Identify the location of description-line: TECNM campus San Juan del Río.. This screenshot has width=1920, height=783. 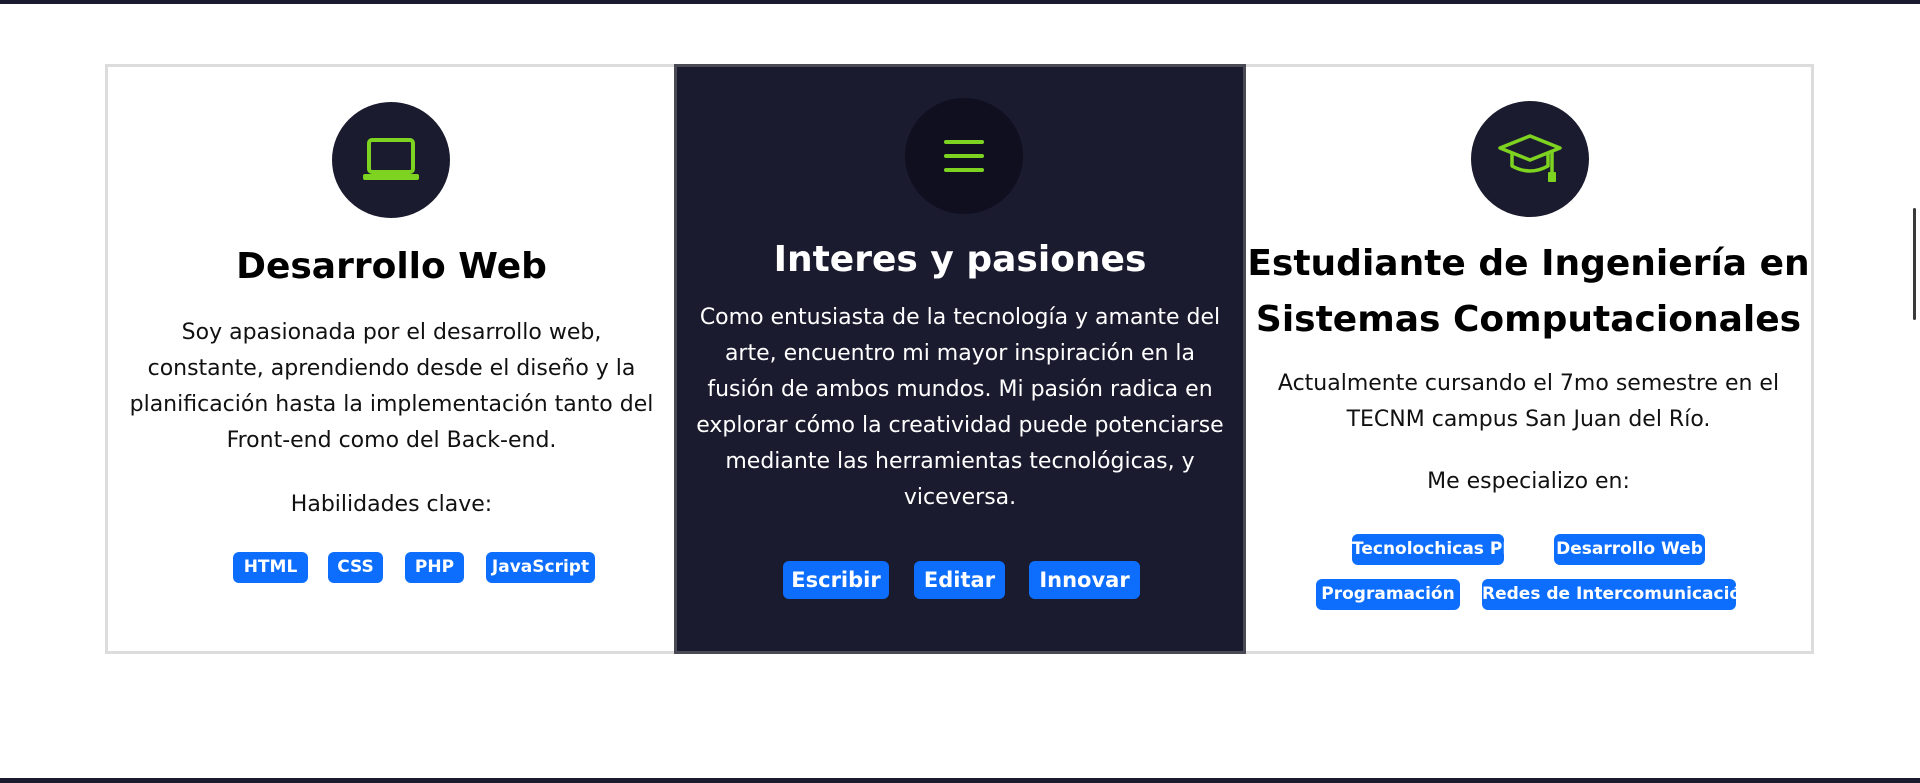
(1528, 419).